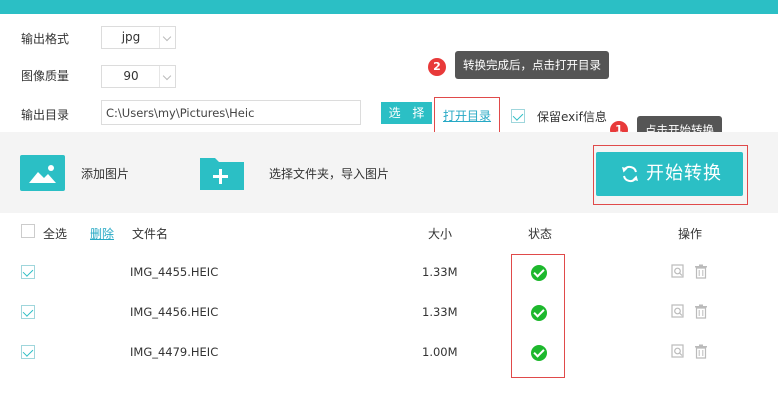 The width and height of the screenshot is (778, 393). I want to click on table-row: IMG_4455.HEIC 1.33M, so click(389, 273).